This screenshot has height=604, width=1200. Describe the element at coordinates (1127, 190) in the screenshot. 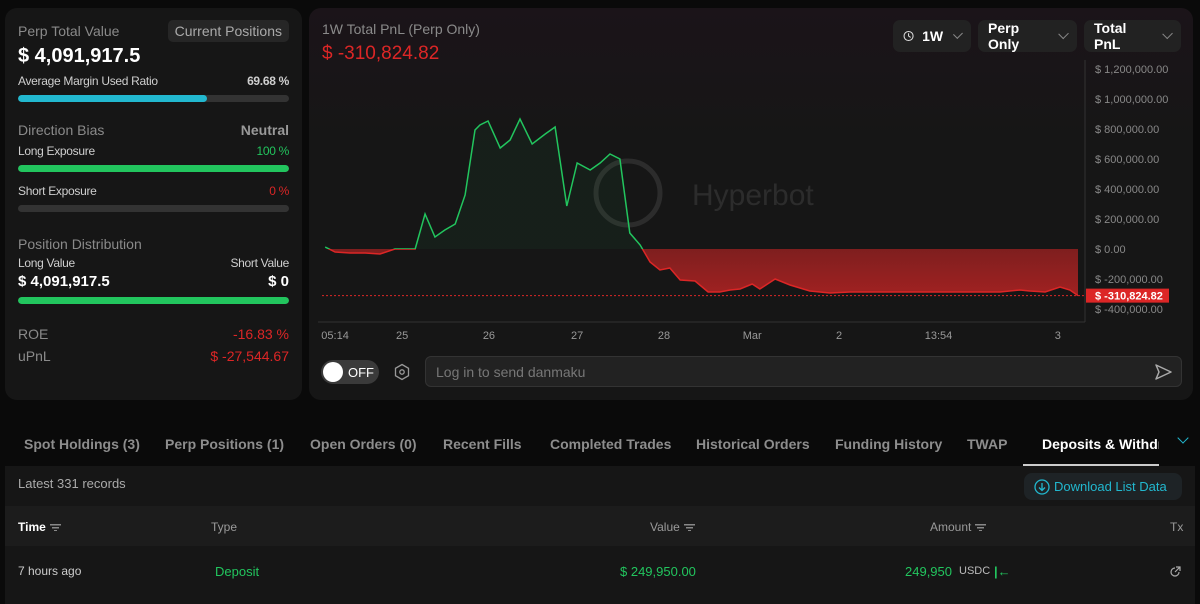

I see `y-tick-label: $ 400,000.00` at that location.